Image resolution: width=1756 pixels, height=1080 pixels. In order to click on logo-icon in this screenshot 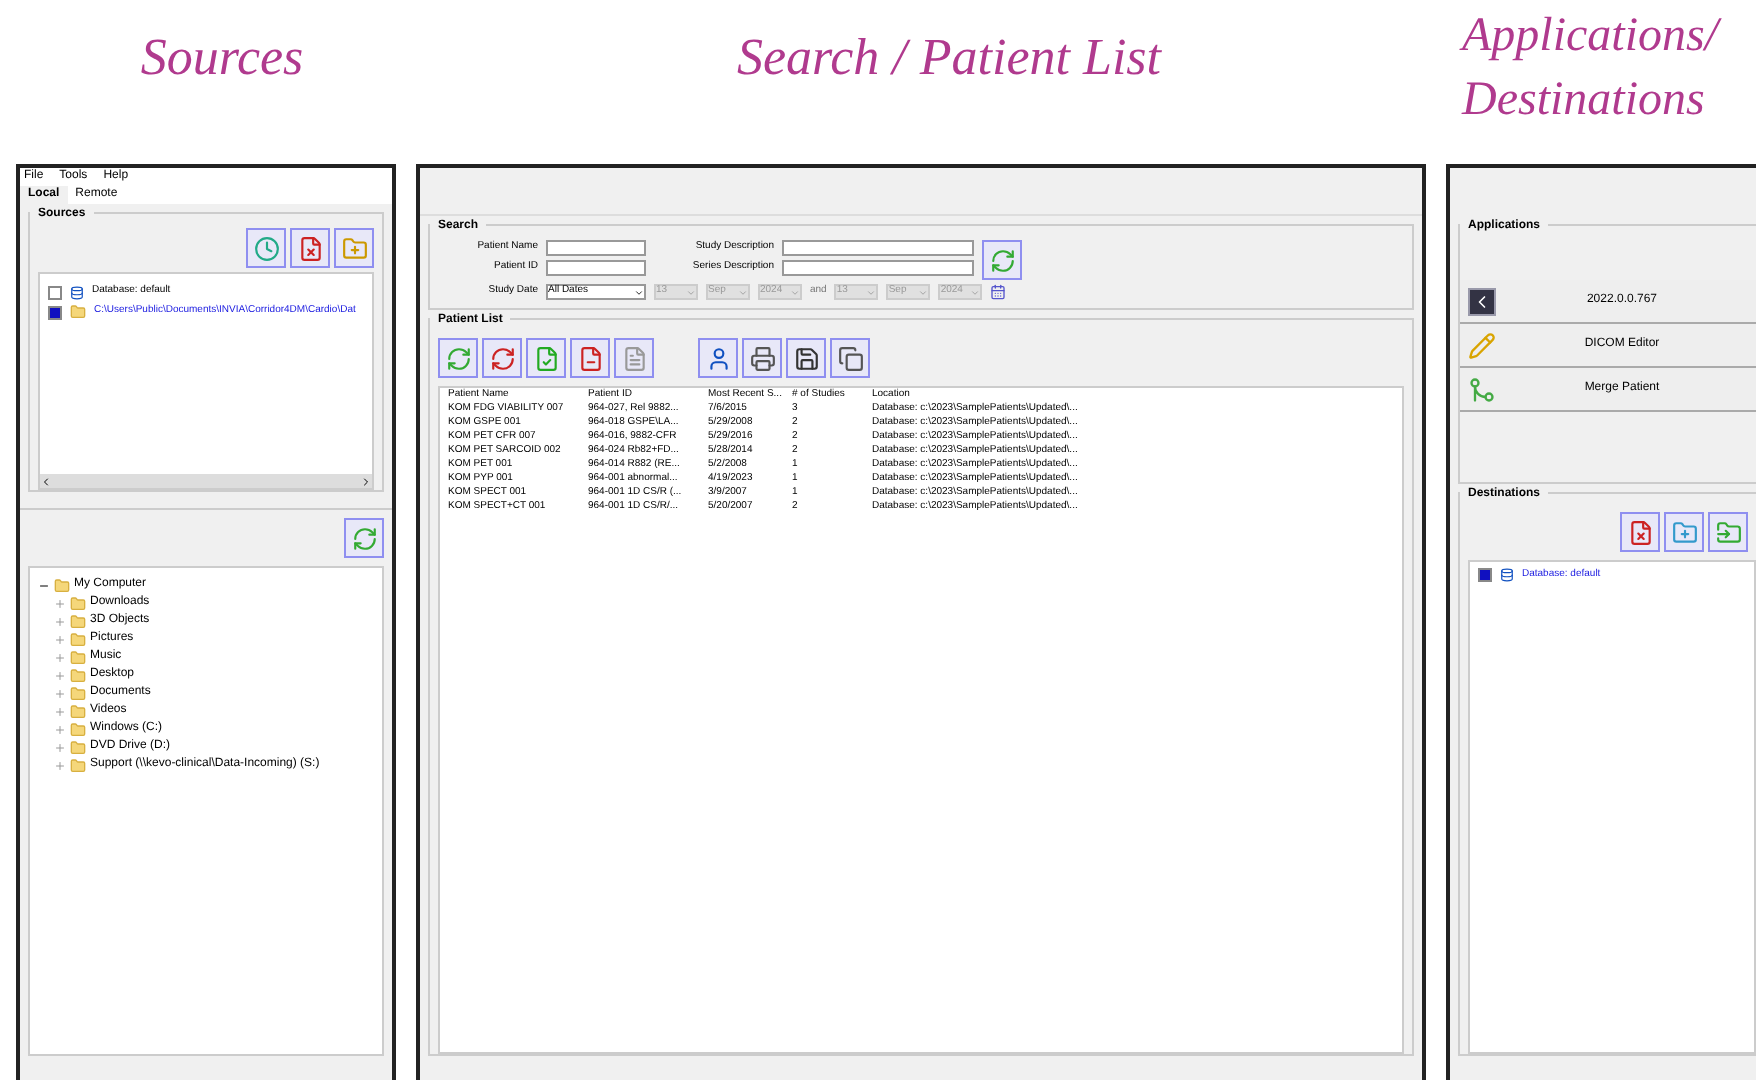, I will do `click(1482, 301)`.